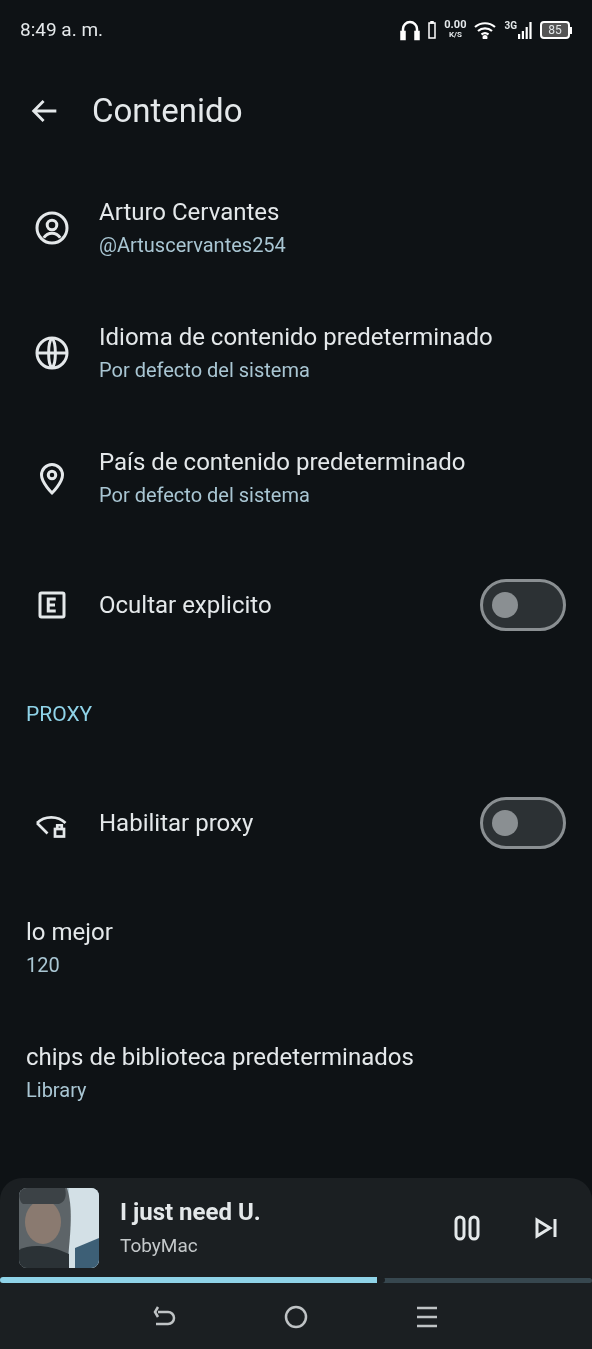 The width and height of the screenshot is (592, 1349). Describe the element at coordinates (282, 462) in the screenshot. I see `setting-title: País de contenido predeterminado` at that location.